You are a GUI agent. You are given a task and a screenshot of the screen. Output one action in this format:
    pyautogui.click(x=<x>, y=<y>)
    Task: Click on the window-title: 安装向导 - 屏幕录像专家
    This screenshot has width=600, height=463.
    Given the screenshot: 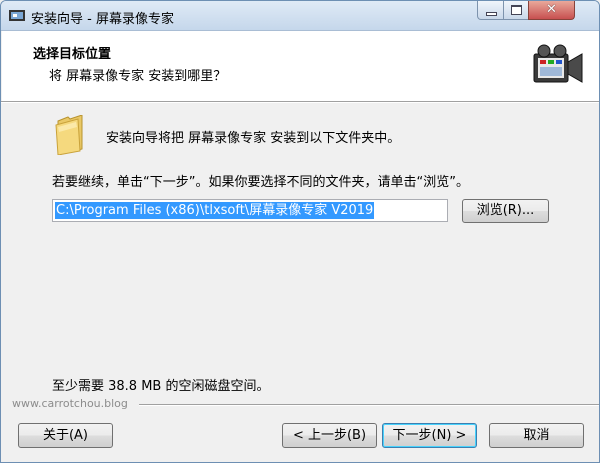 What is the action you would take?
    pyautogui.click(x=102, y=19)
    